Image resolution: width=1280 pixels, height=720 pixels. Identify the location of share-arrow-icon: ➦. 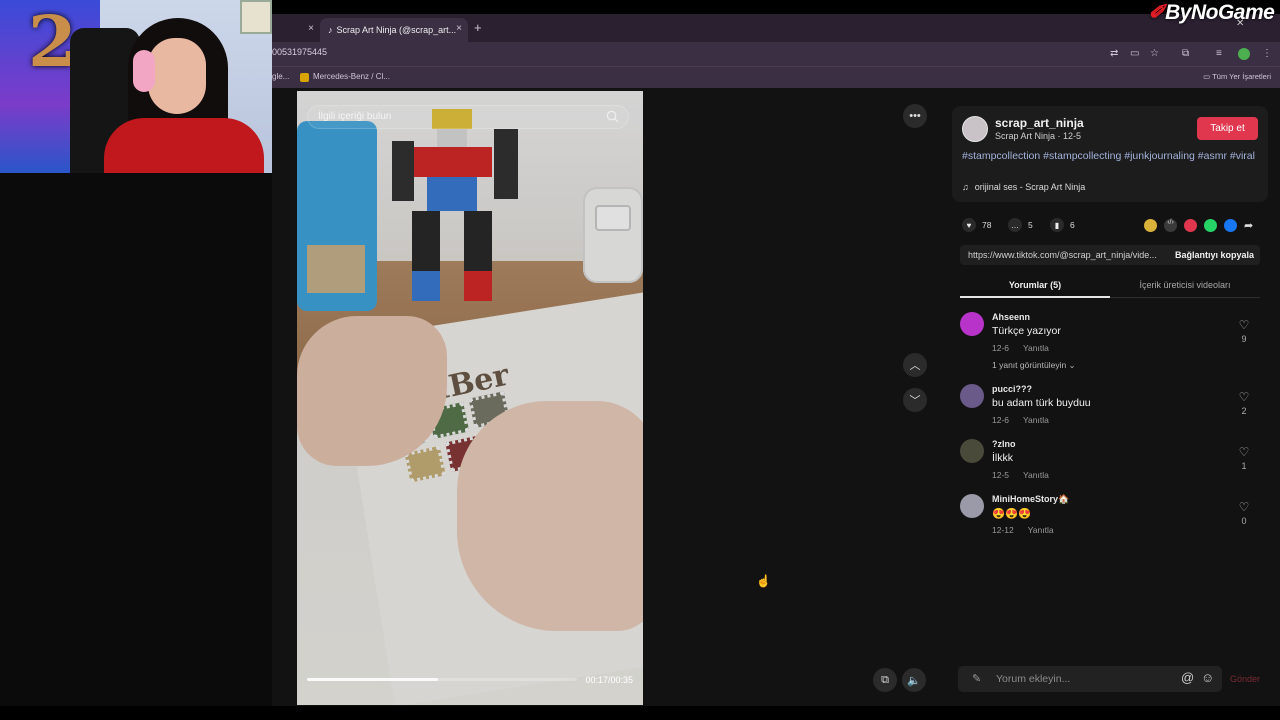
(1250, 225).